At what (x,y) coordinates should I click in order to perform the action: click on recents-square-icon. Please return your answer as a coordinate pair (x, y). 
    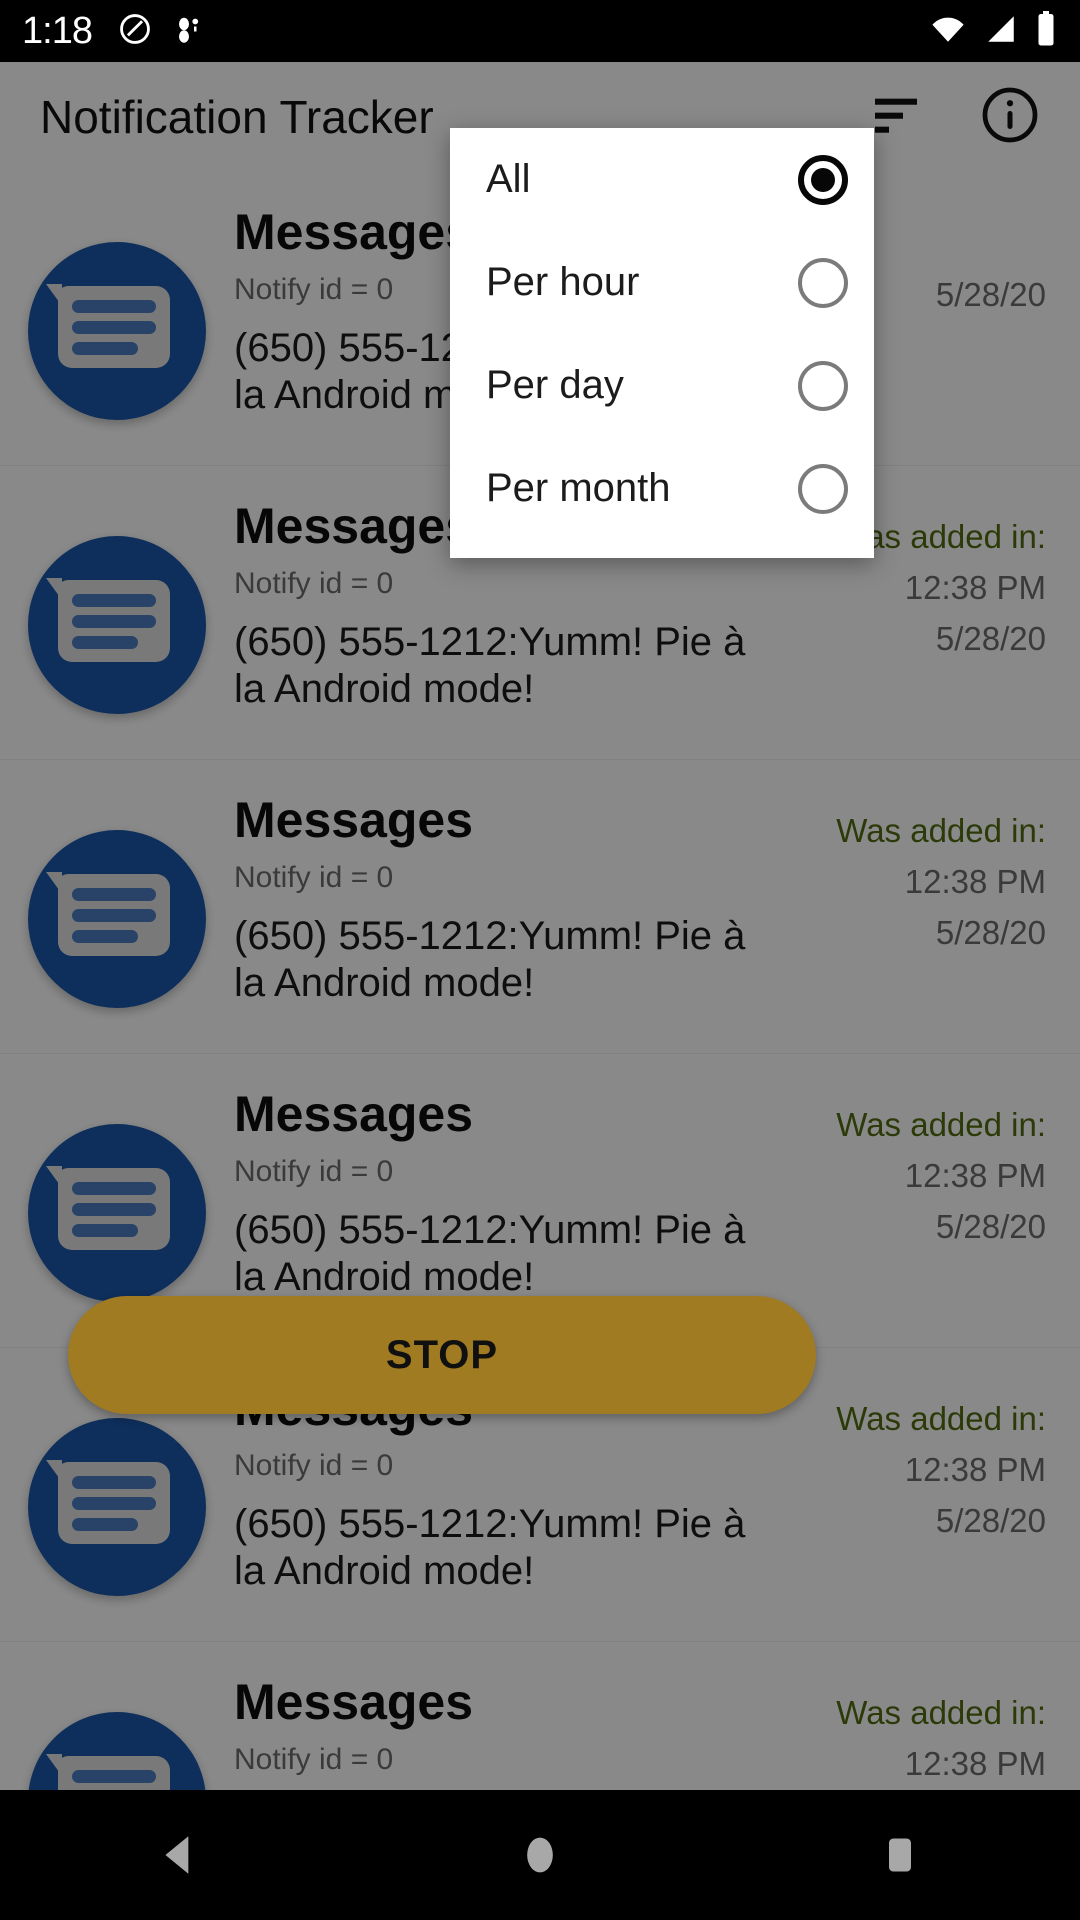
    Looking at the image, I should click on (900, 1855).